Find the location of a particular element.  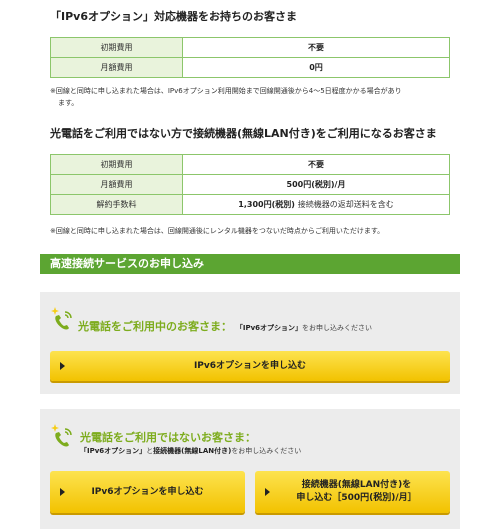

apply-section-header: 高速接続サービスのお申し込み is located at coordinates (250, 264).